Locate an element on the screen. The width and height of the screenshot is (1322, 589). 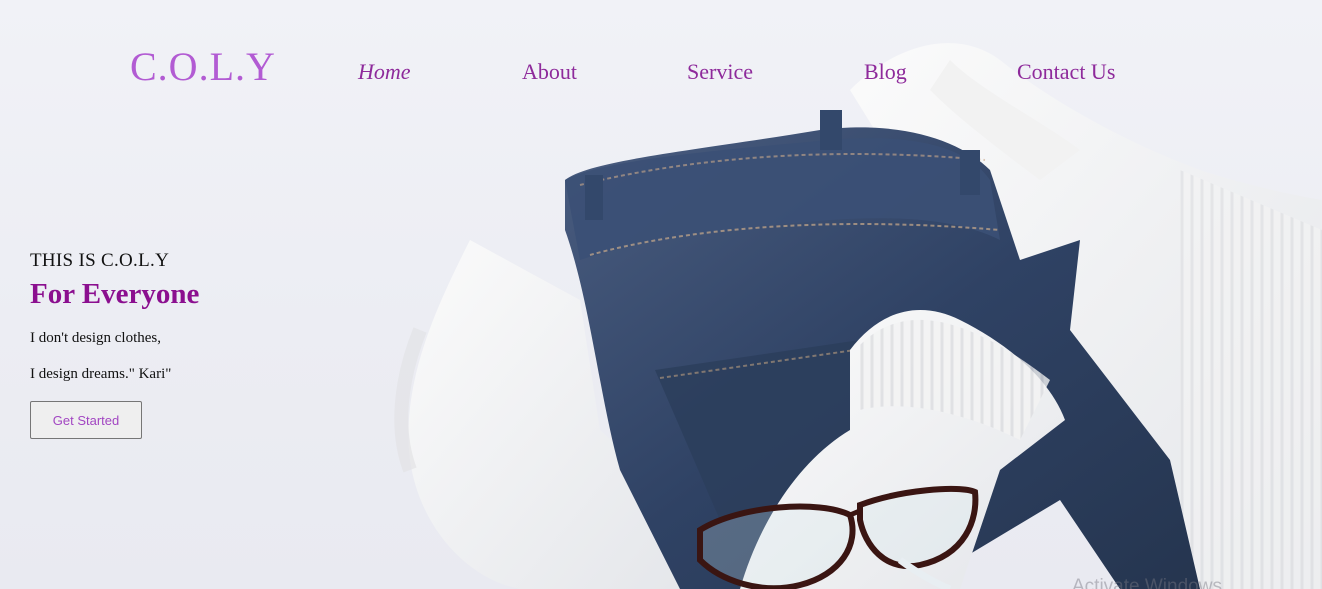
get-started-button: Get Started is located at coordinates (86, 420).